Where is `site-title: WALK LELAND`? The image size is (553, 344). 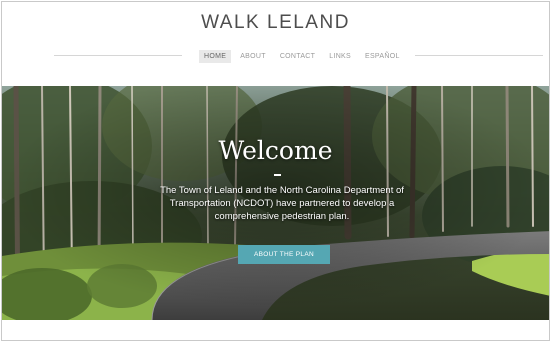
site-title: WALK LELAND is located at coordinates (275, 23).